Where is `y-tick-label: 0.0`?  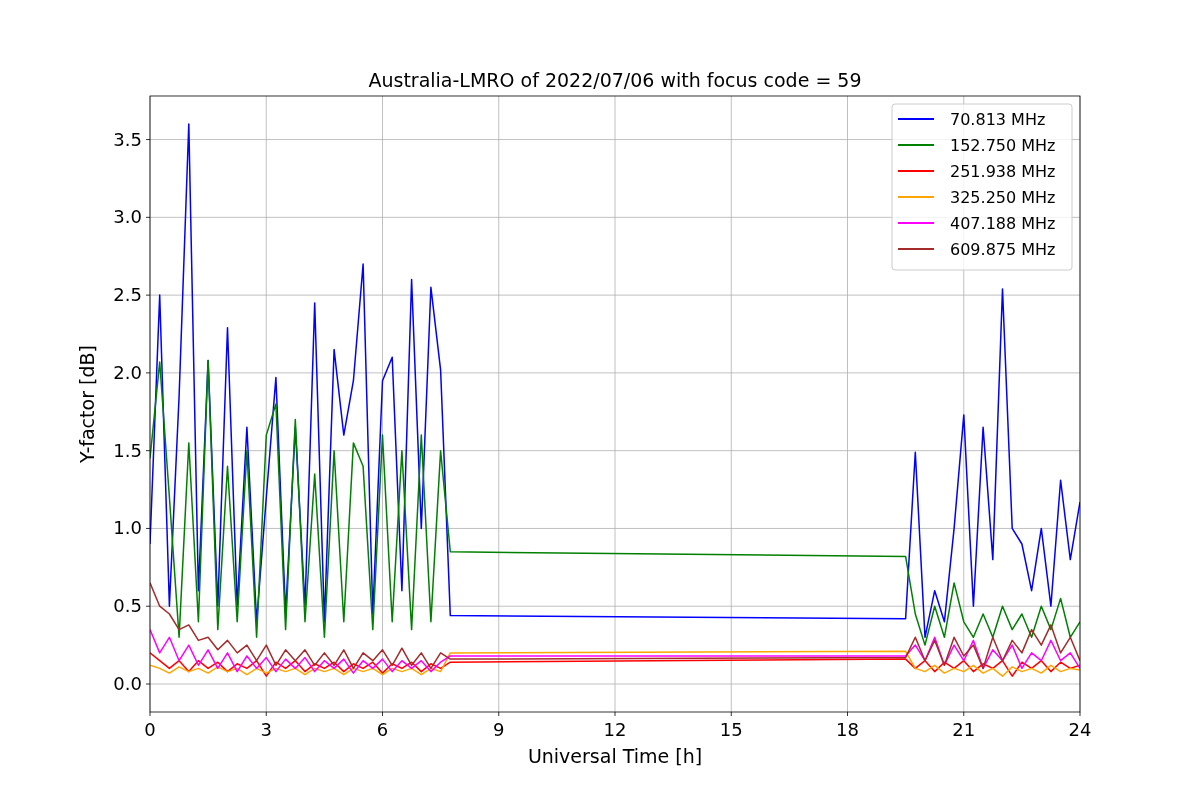 y-tick-label: 0.0 is located at coordinates (127, 683).